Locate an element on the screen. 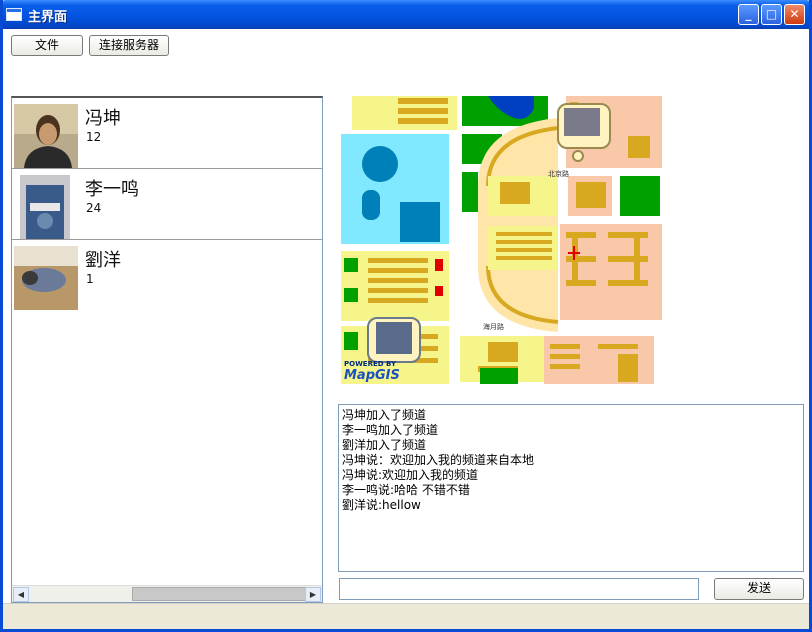 This screenshot has width=812, height=632. file-button: 文件 is located at coordinates (47, 45).